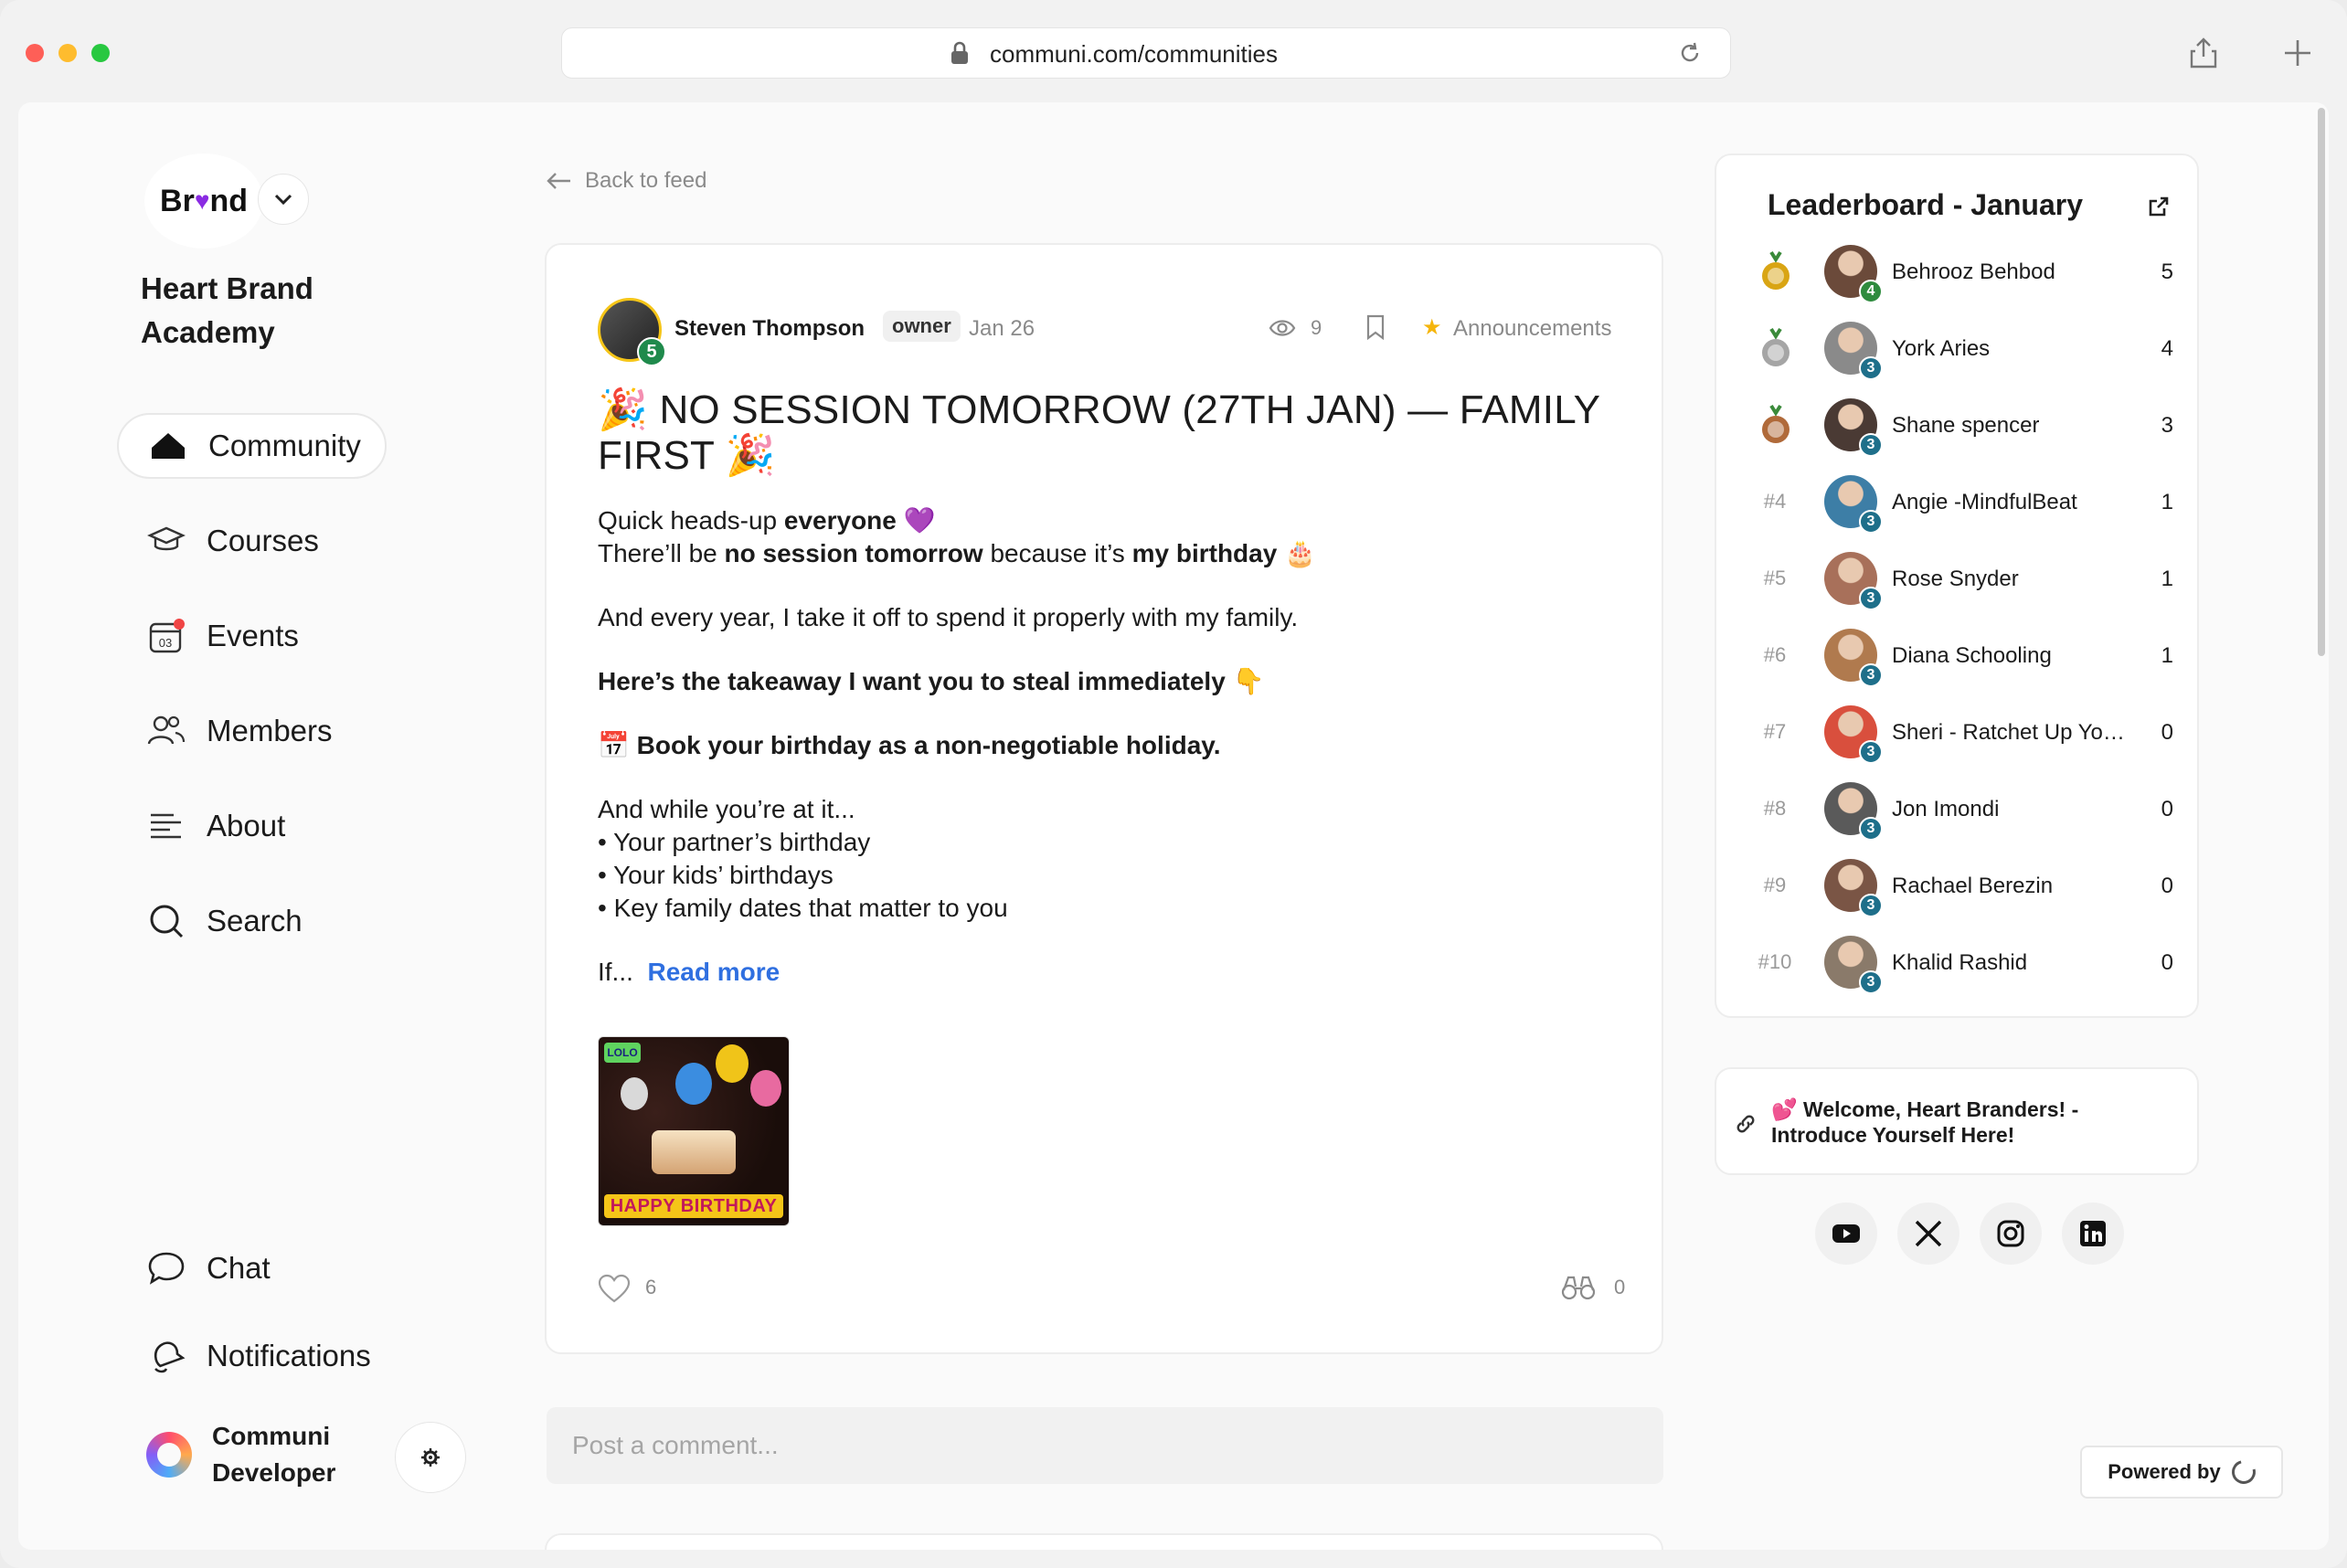  Describe the element at coordinates (1775, 885) in the screenshot. I see `leaderboard-rank: #9` at that location.